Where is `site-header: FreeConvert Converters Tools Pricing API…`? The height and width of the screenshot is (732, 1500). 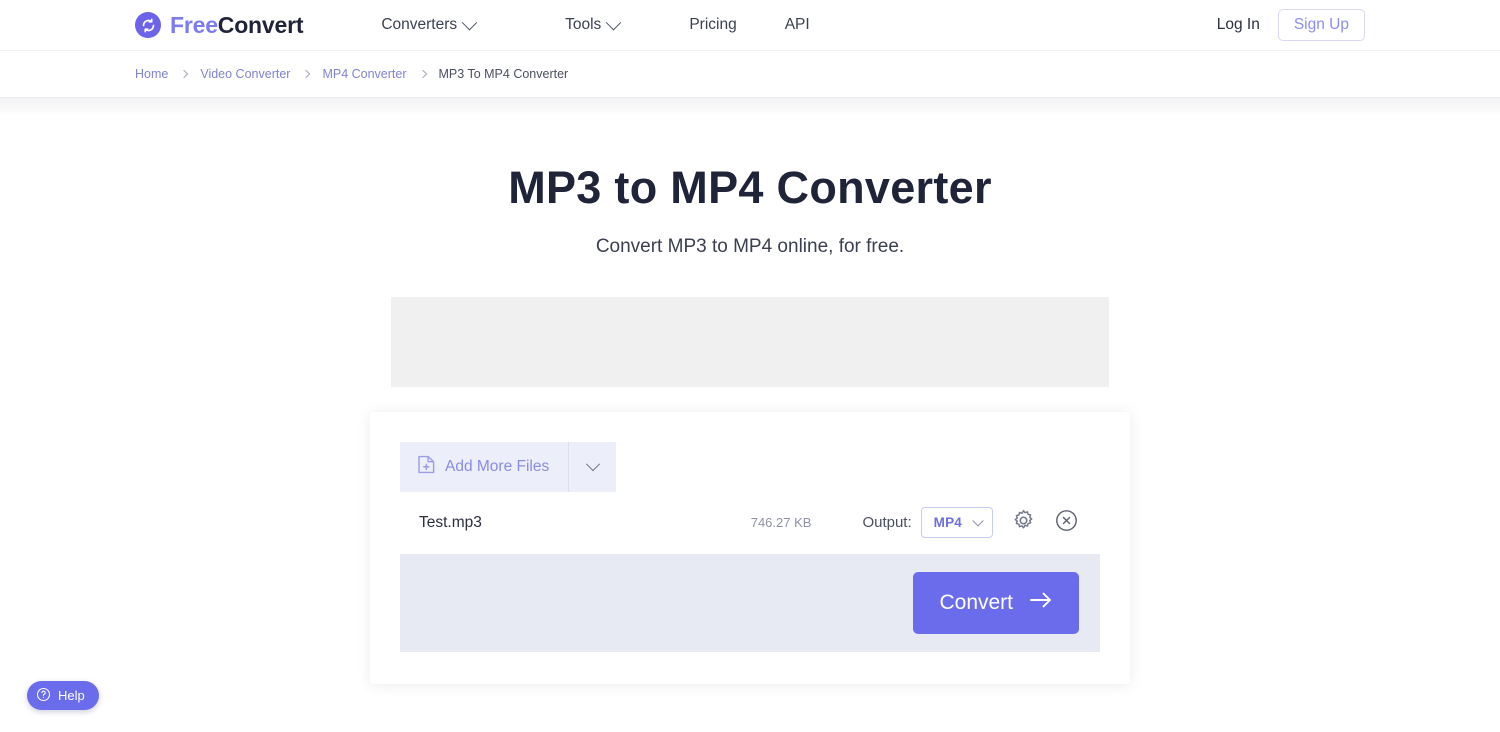 site-header: FreeConvert Converters Tools Pricing API… is located at coordinates (750, 25).